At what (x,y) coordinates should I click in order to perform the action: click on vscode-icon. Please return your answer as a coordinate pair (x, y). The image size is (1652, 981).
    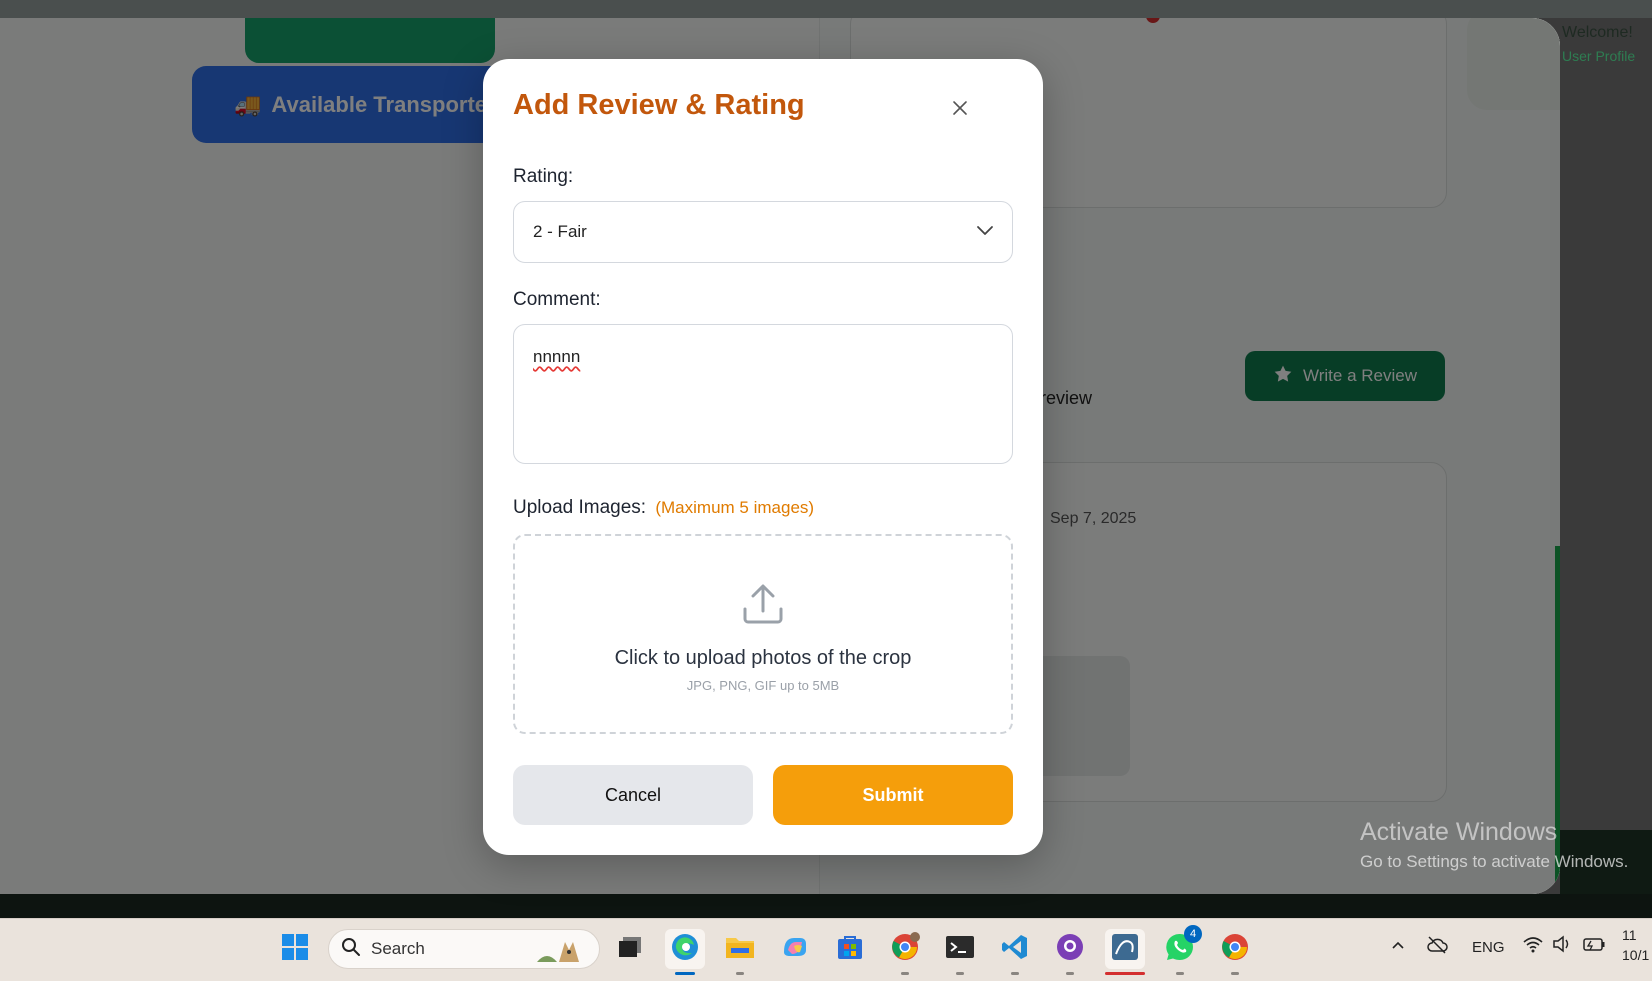
    Looking at the image, I should click on (1015, 949).